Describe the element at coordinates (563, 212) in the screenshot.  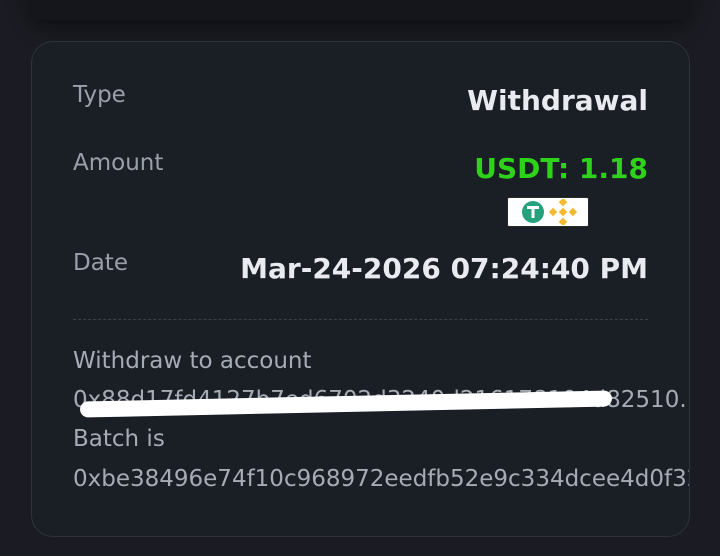
I see `bnb-icon` at that location.